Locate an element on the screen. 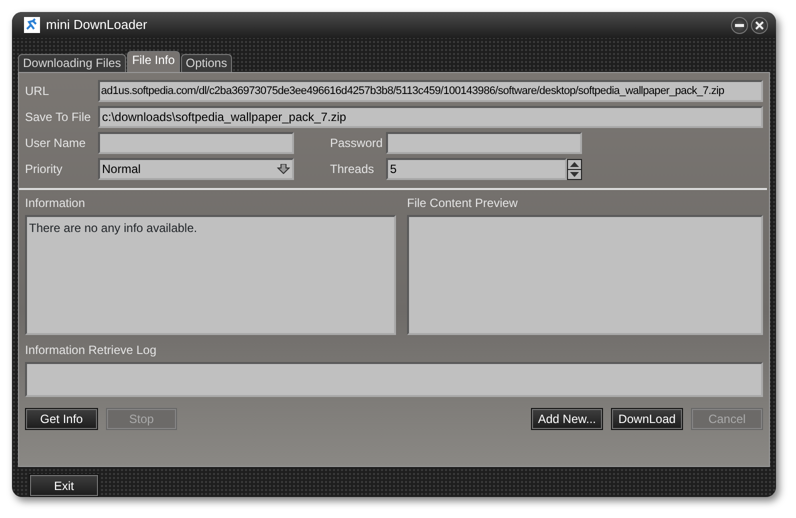 This screenshot has height=518, width=796. dropdown-arrow-icon is located at coordinates (283, 169).